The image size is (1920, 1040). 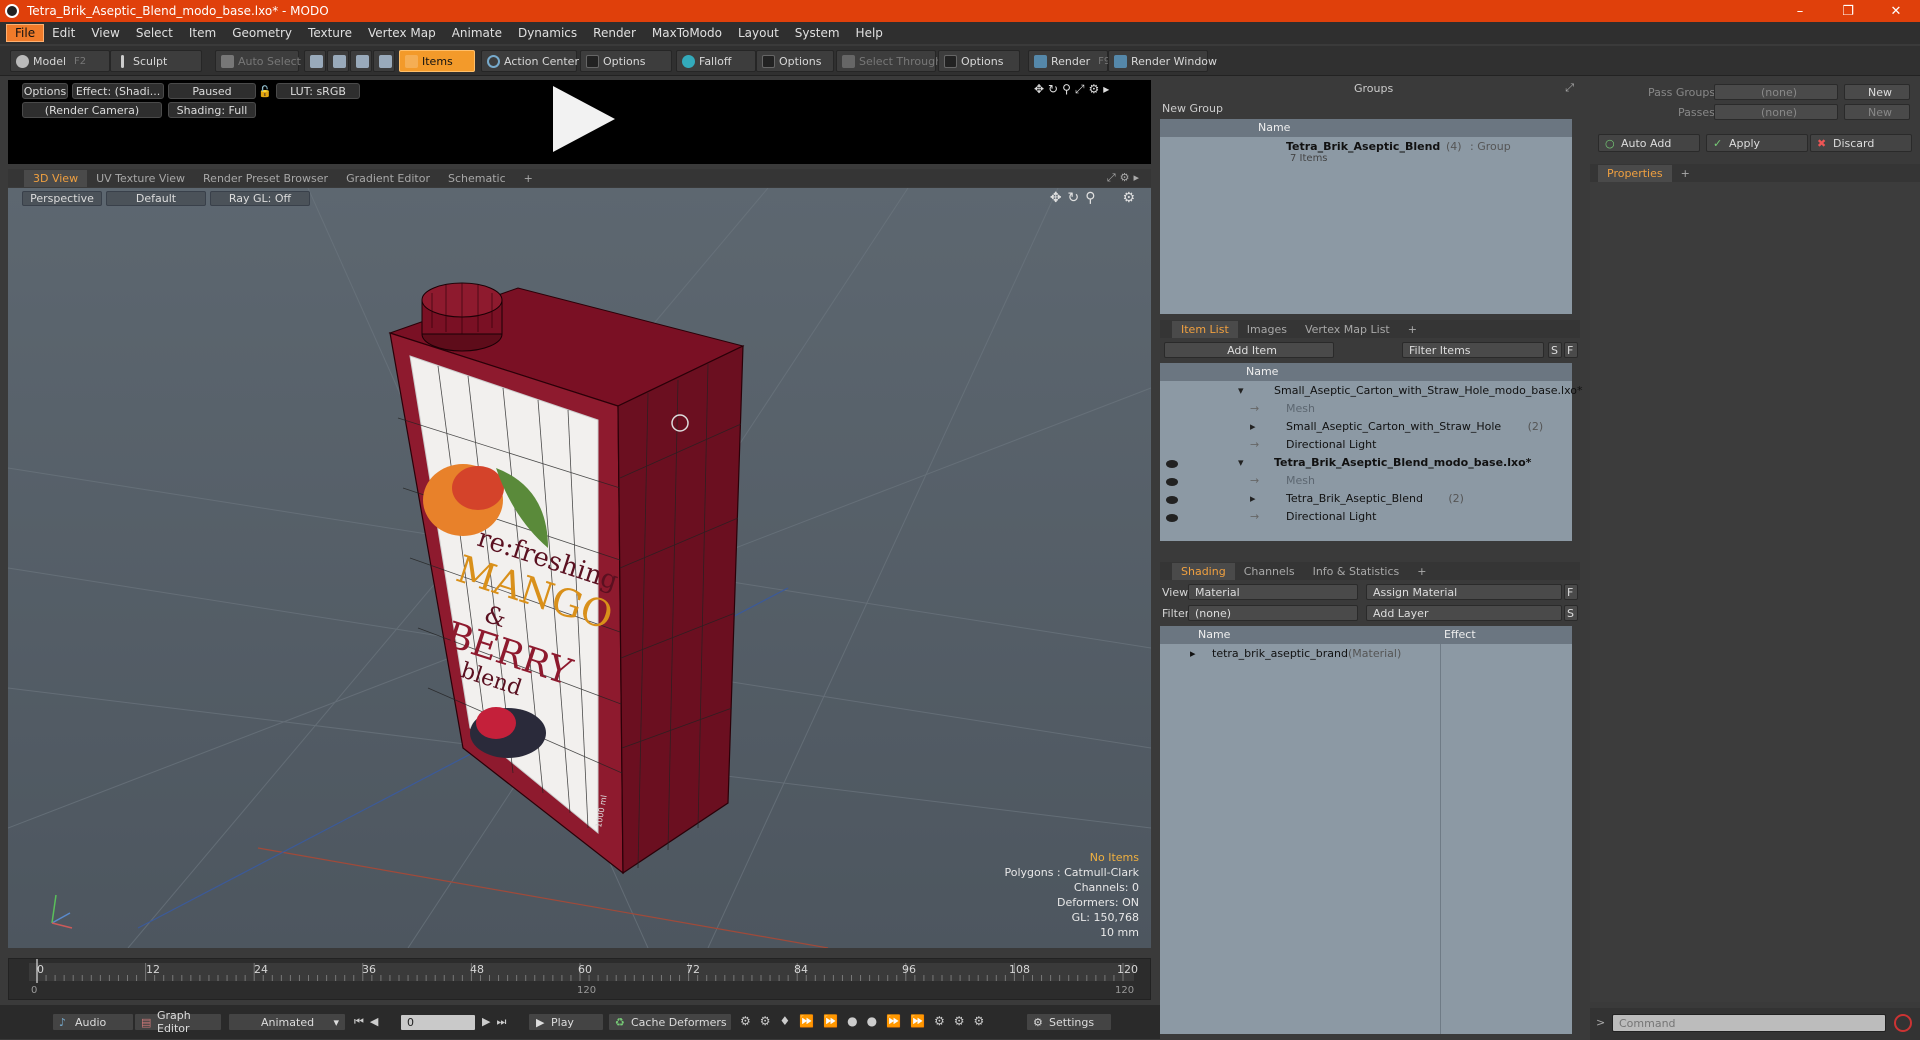 What do you see at coordinates (670, 1022) in the screenshot?
I see `cache-deformers-button: ♻ Cache Deformers` at bounding box center [670, 1022].